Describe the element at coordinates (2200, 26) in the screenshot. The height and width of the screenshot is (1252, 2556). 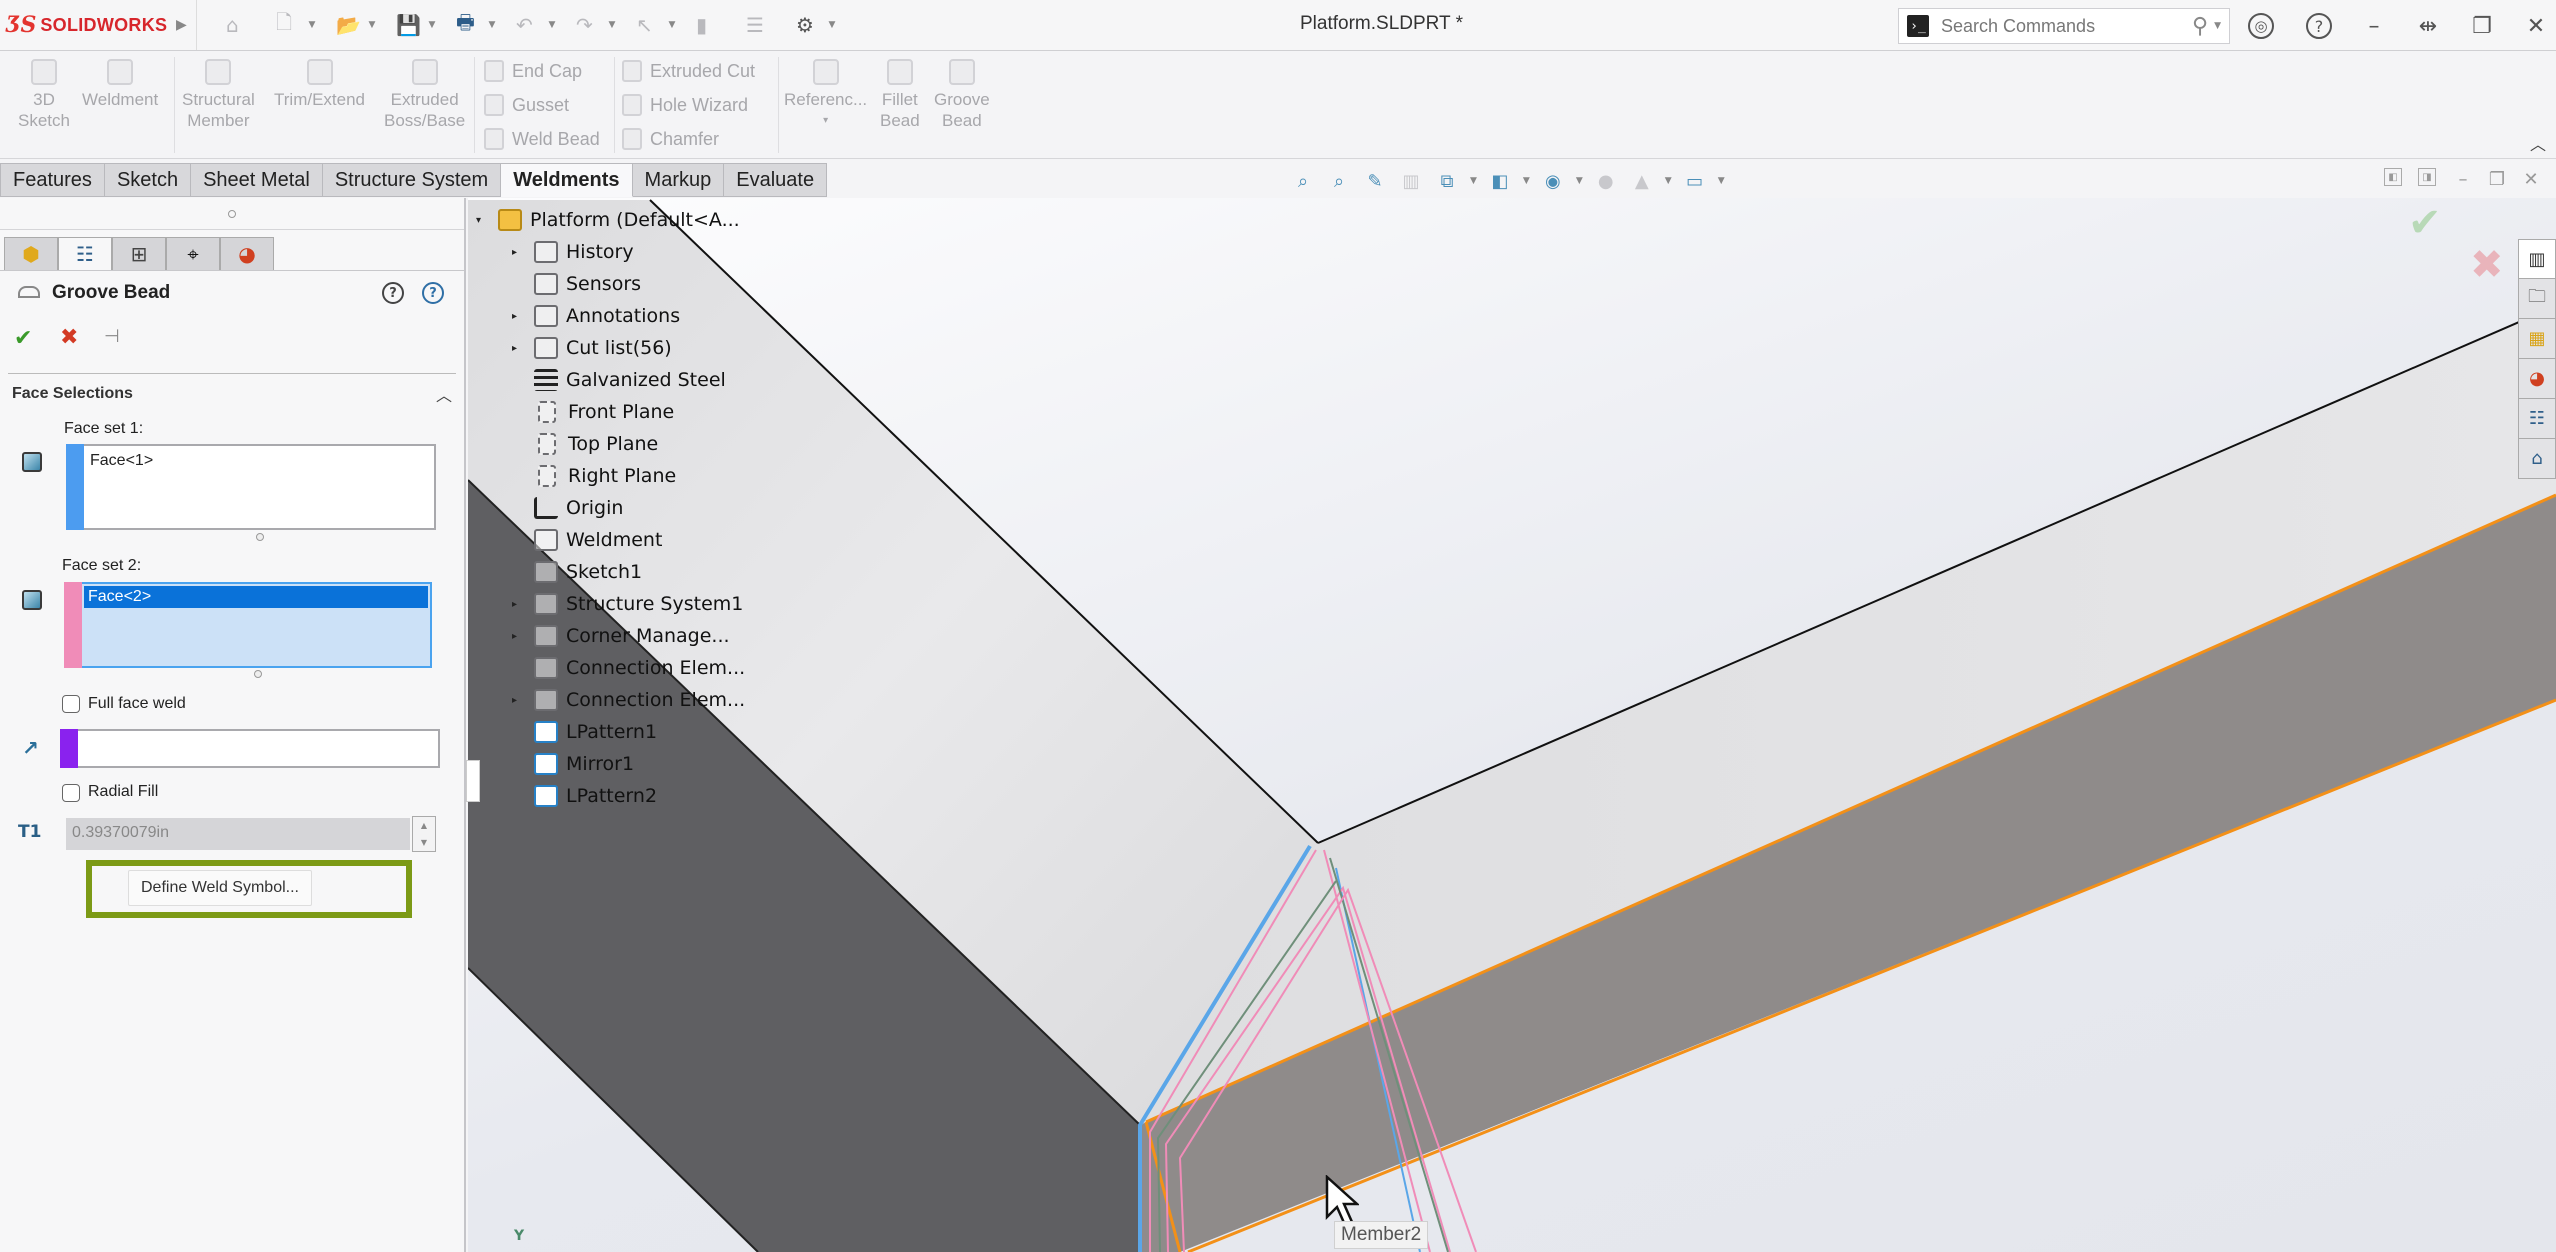
I see `search-icon: ⚲` at that location.